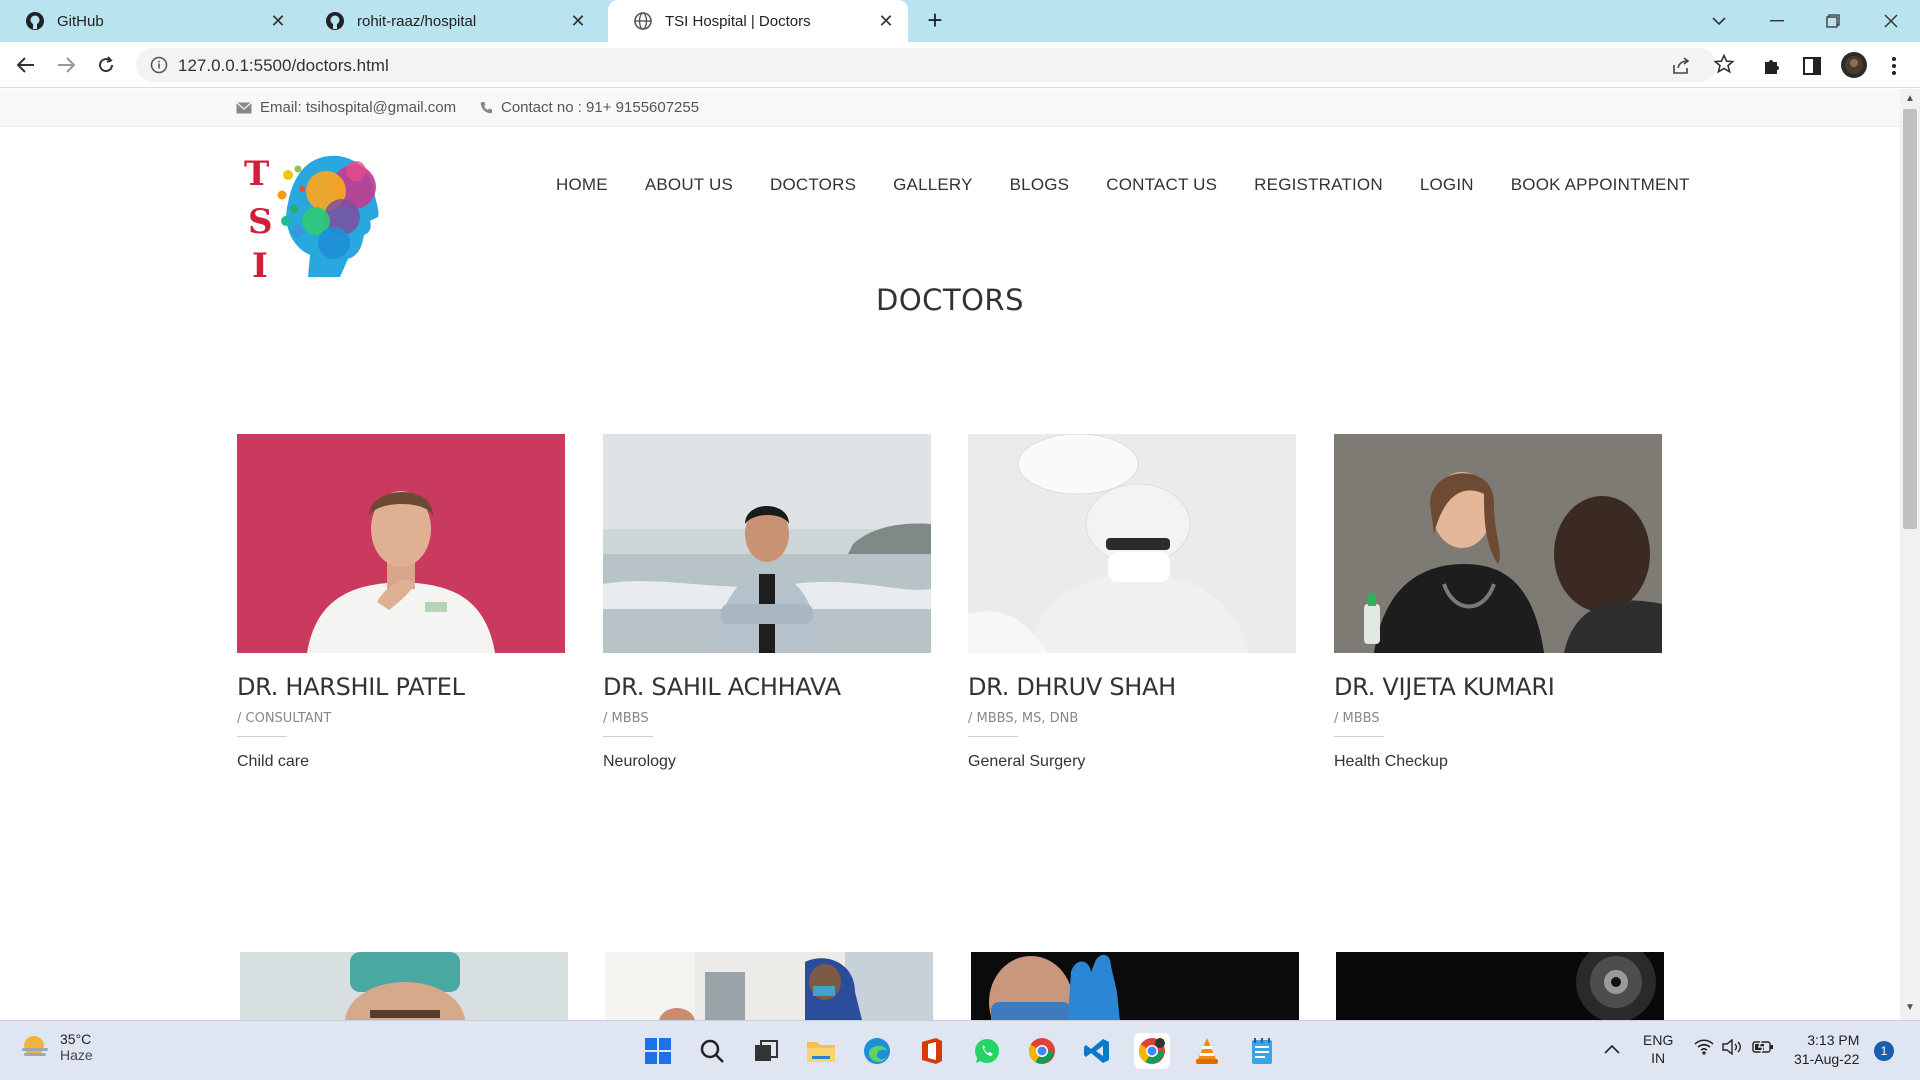 The width and height of the screenshot is (1920, 1080). I want to click on doctor-specialty: Health Checkup, so click(1391, 761).